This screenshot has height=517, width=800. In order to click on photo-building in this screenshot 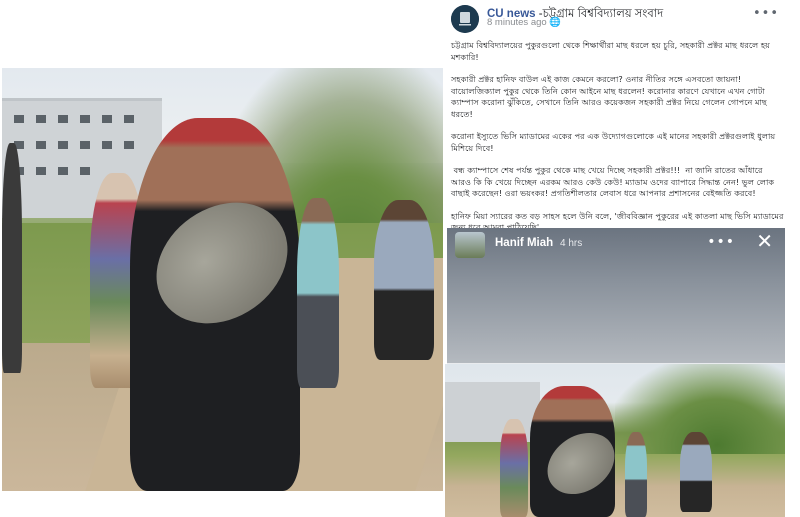, I will do `click(492, 412)`.